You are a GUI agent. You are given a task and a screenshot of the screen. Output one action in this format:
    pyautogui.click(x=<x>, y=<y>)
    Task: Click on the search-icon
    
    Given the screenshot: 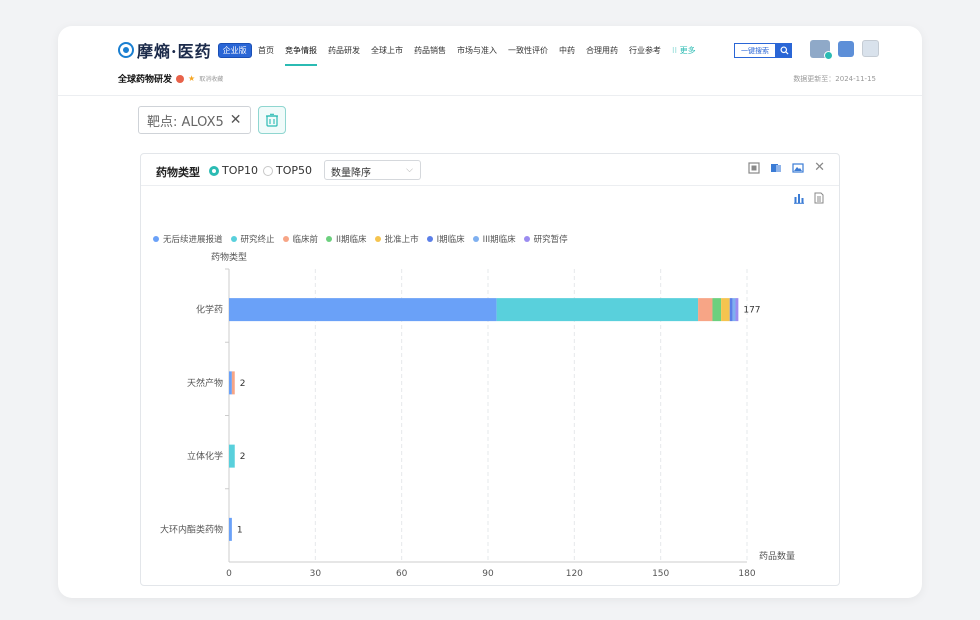 What is the action you would take?
    pyautogui.click(x=784, y=50)
    